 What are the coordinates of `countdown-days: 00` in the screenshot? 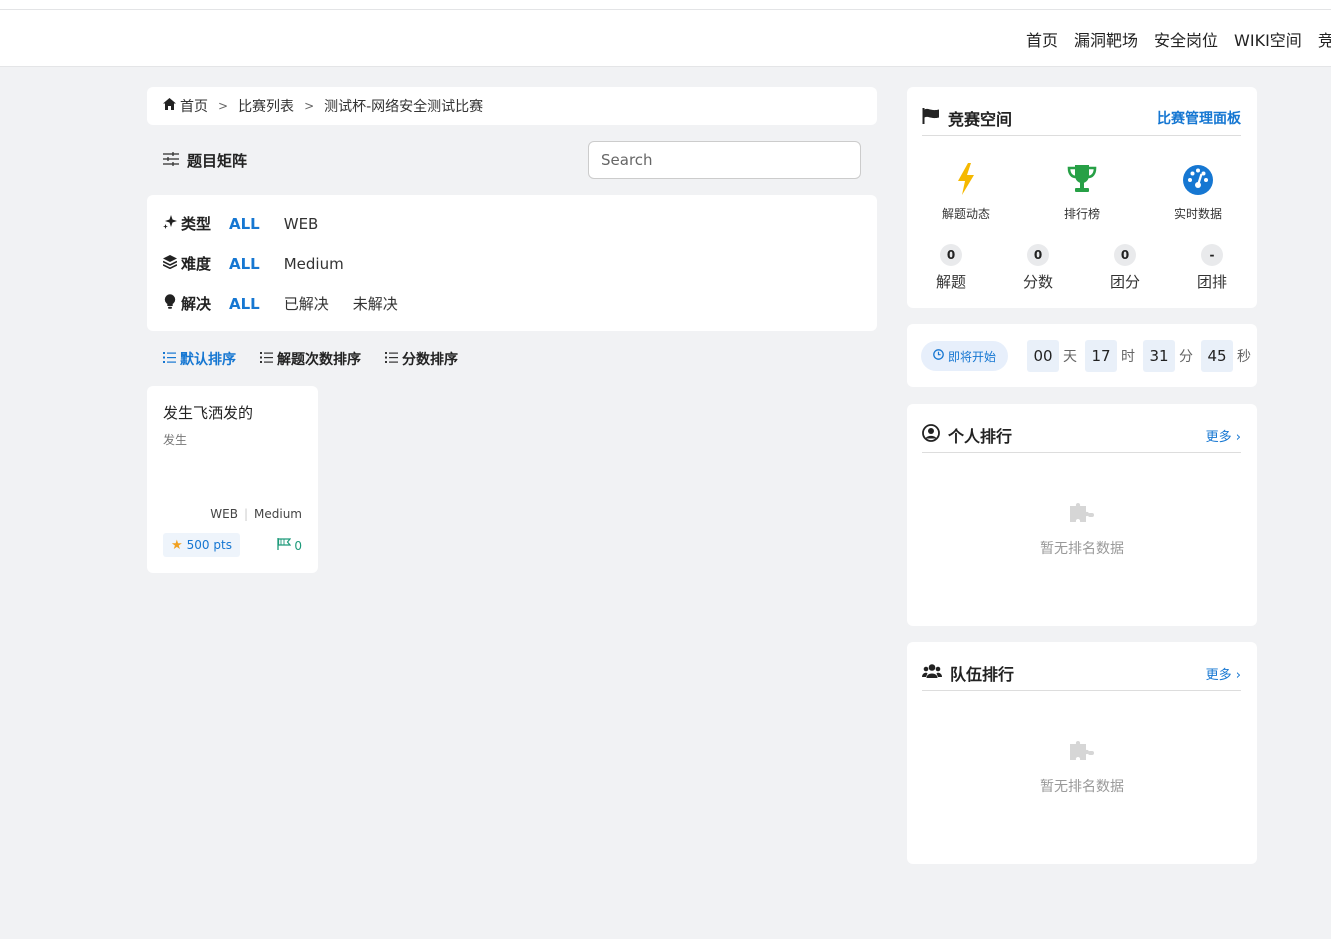 It's located at (1043, 356).